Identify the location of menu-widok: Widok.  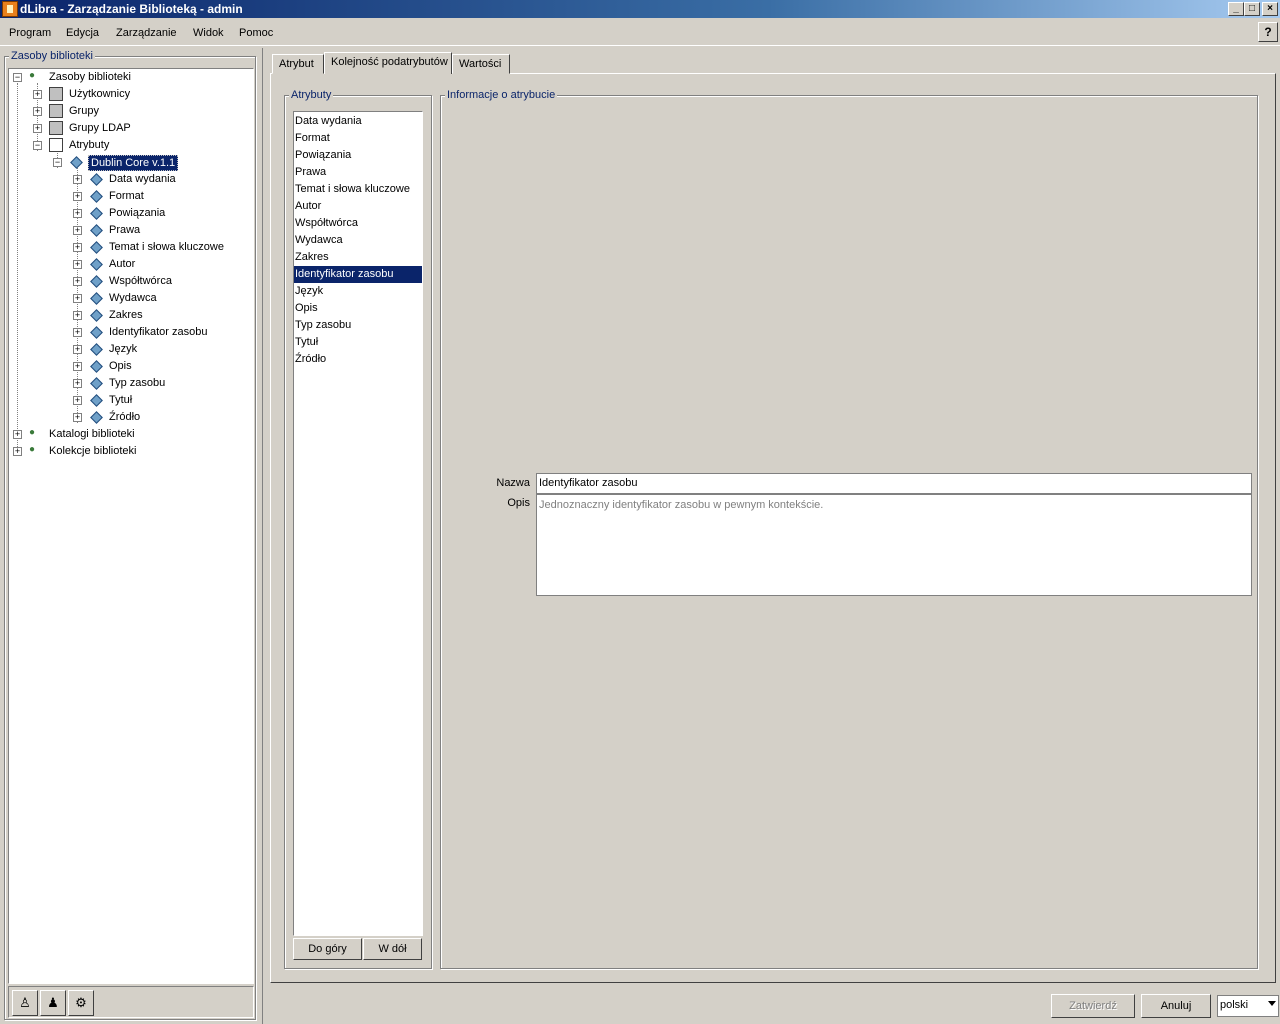
(208, 33).